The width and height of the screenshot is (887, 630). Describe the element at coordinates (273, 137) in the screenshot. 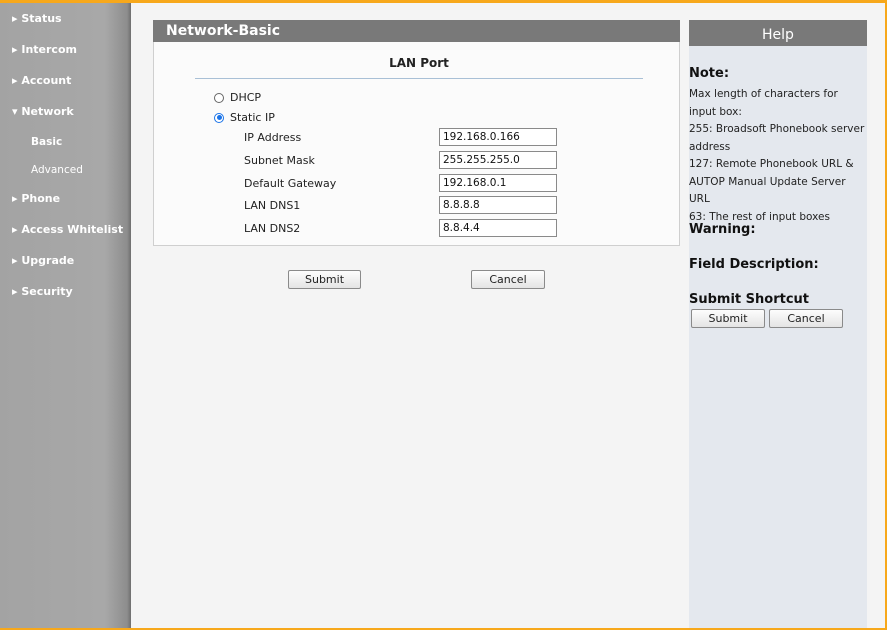

I see `ip-address-label: IP Address` at that location.